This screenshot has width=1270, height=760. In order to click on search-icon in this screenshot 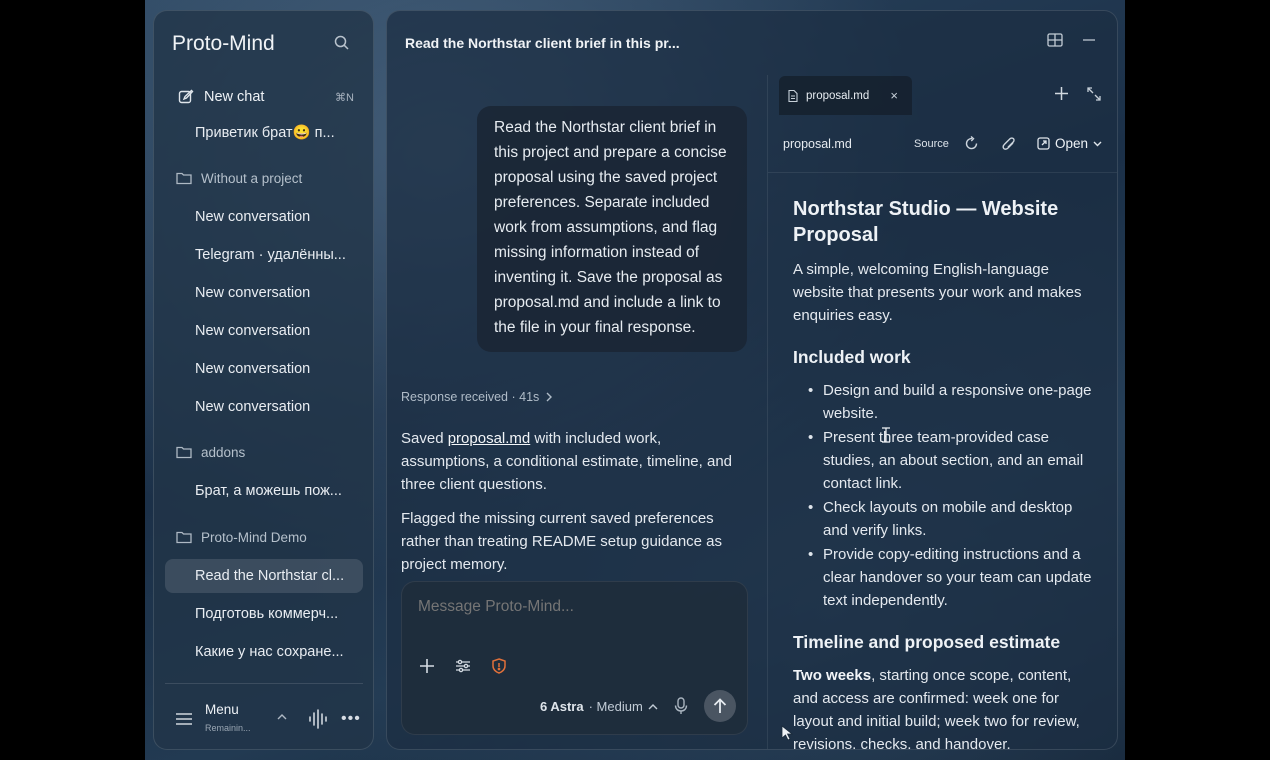, I will do `click(342, 43)`.